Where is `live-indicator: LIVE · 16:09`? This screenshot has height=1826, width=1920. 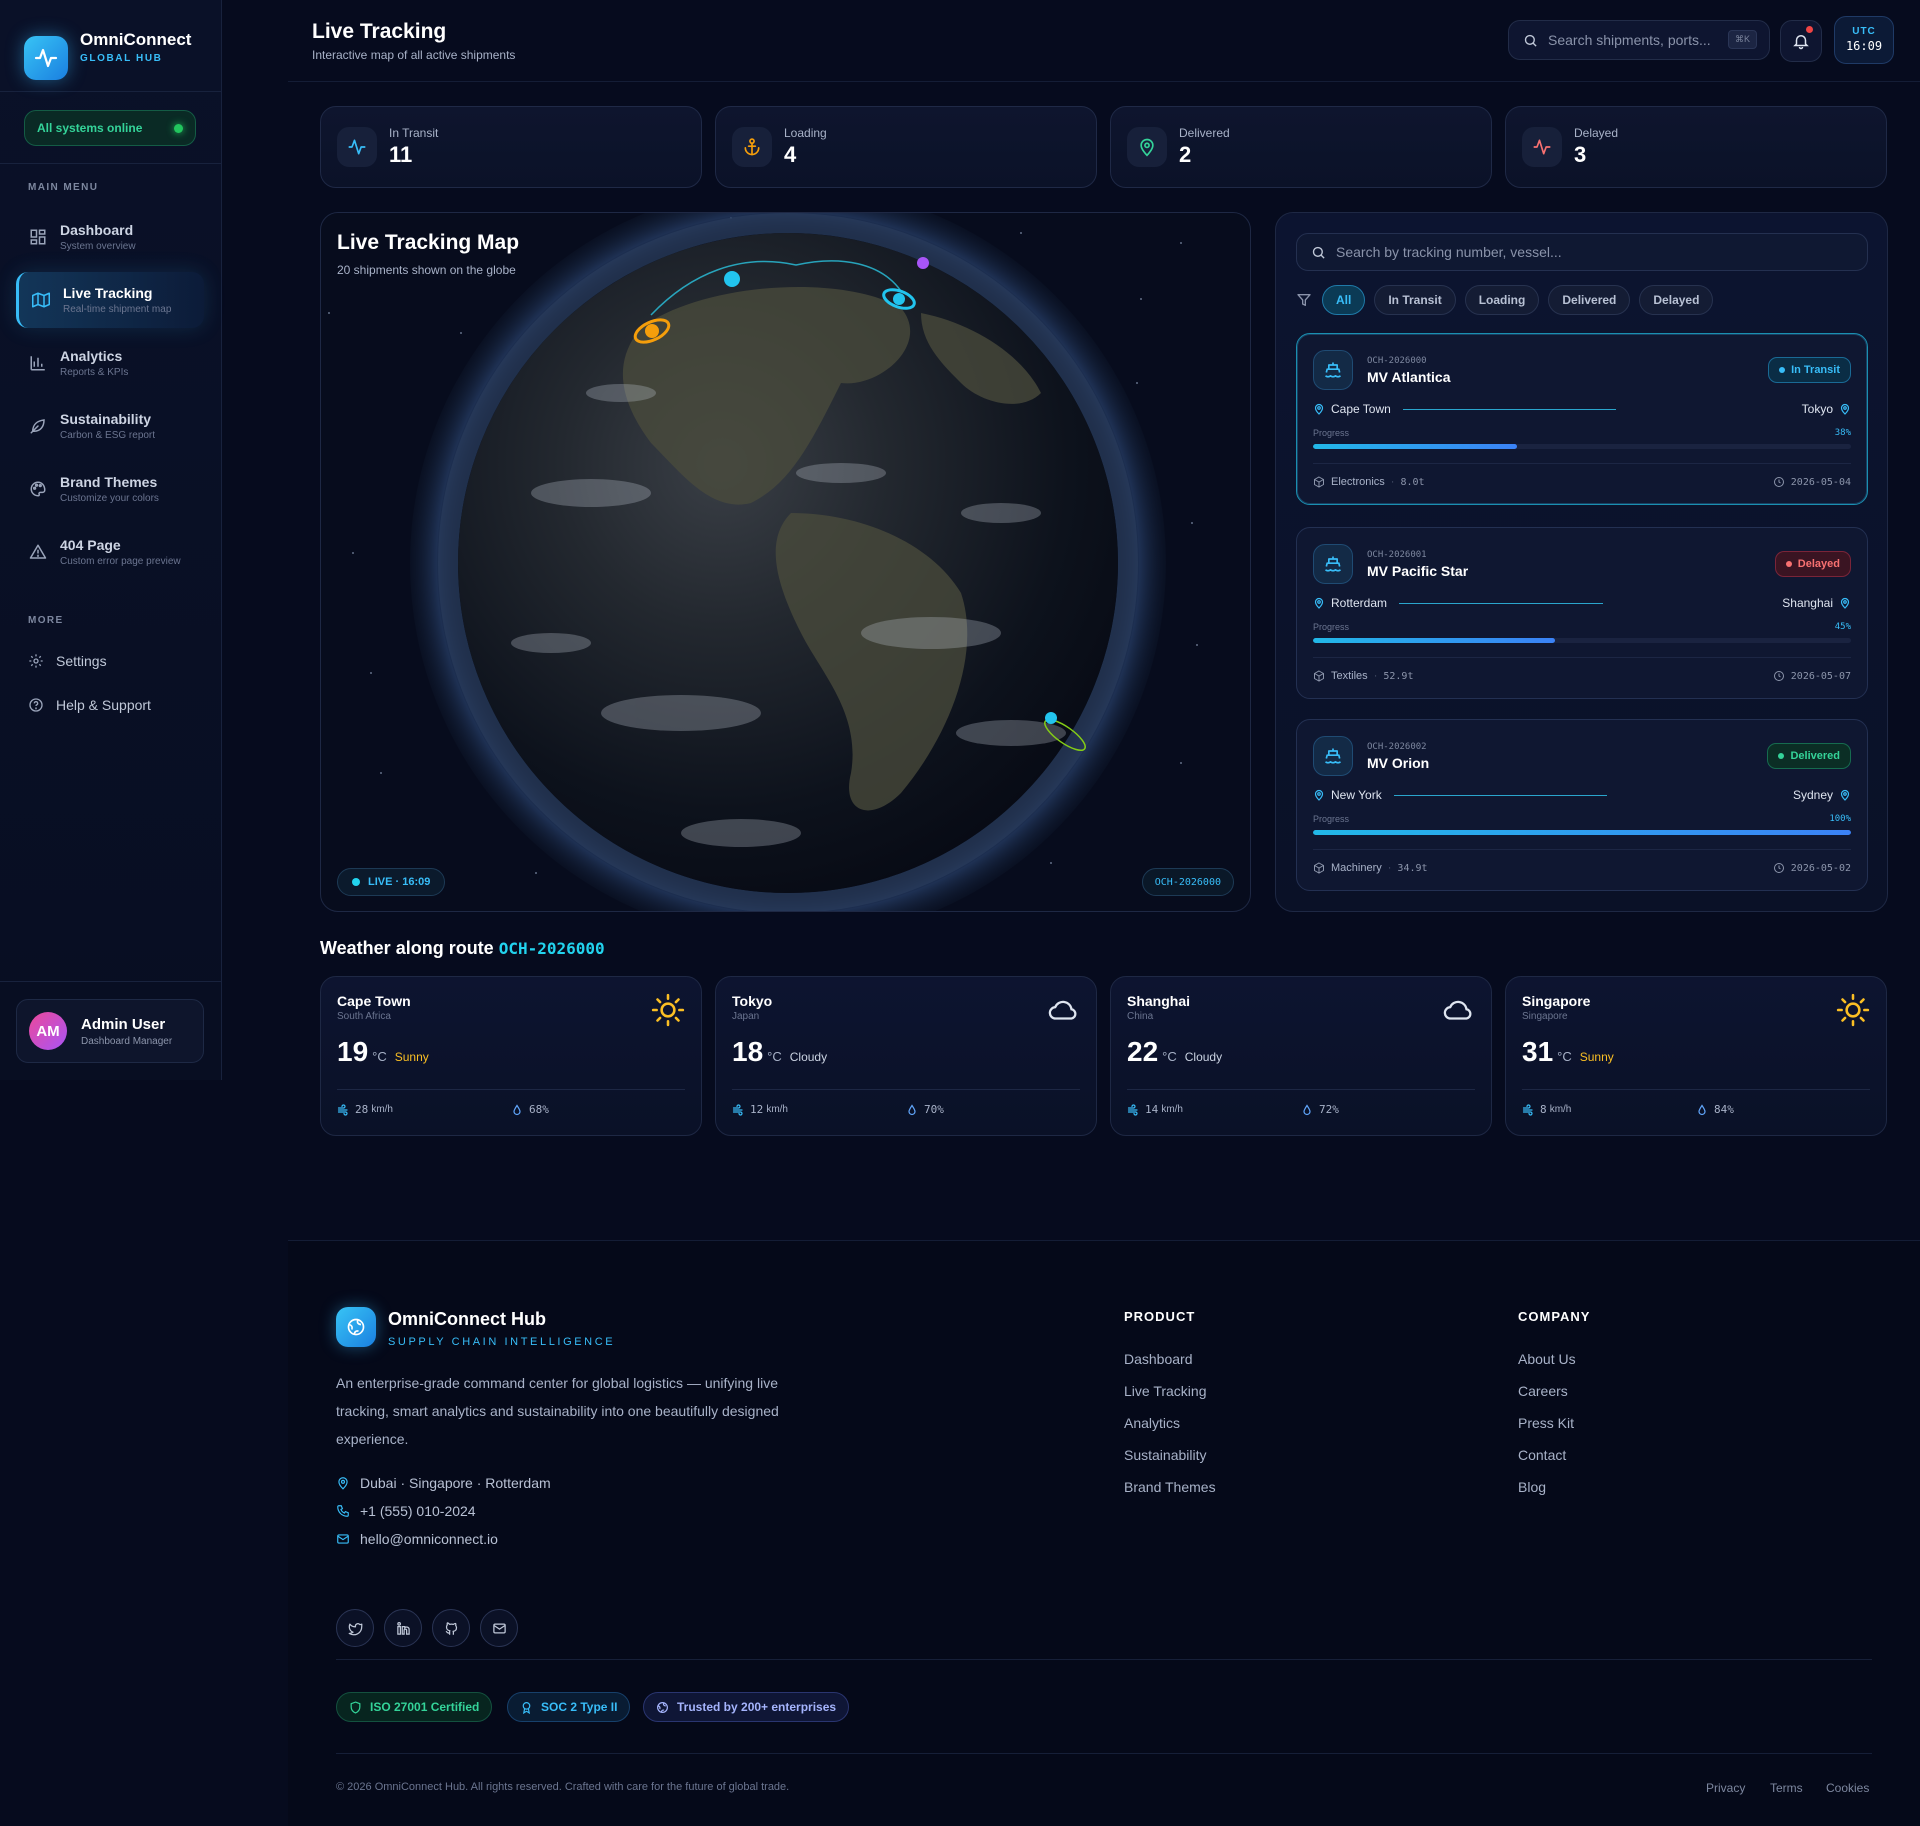 live-indicator: LIVE · 16:09 is located at coordinates (391, 882).